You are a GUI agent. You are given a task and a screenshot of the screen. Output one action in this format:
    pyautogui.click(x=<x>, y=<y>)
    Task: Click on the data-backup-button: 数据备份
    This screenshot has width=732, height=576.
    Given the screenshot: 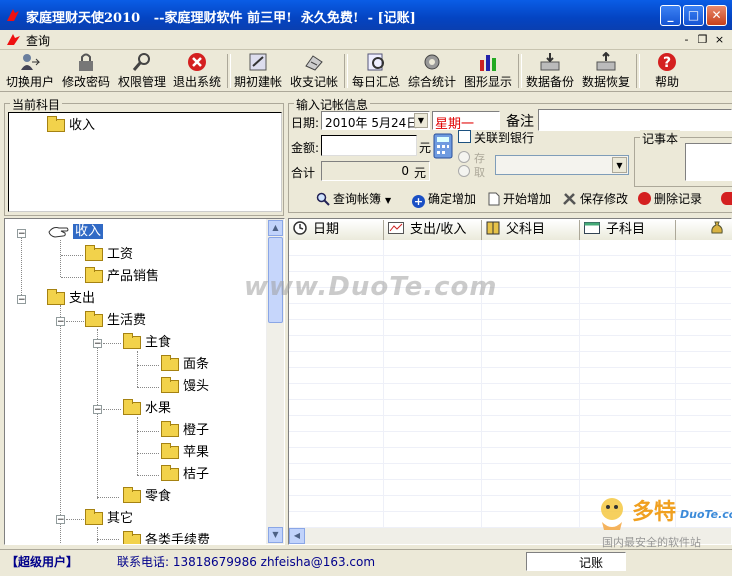 What is the action you would take?
    pyautogui.click(x=550, y=71)
    